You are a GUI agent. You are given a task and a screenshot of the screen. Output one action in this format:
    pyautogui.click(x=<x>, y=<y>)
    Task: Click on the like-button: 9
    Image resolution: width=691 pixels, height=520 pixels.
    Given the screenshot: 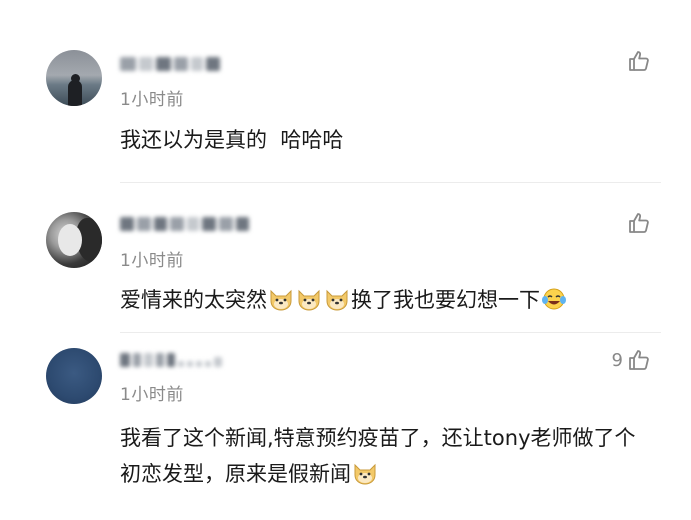 What is the action you would take?
    pyautogui.click(x=631, y=360)
    